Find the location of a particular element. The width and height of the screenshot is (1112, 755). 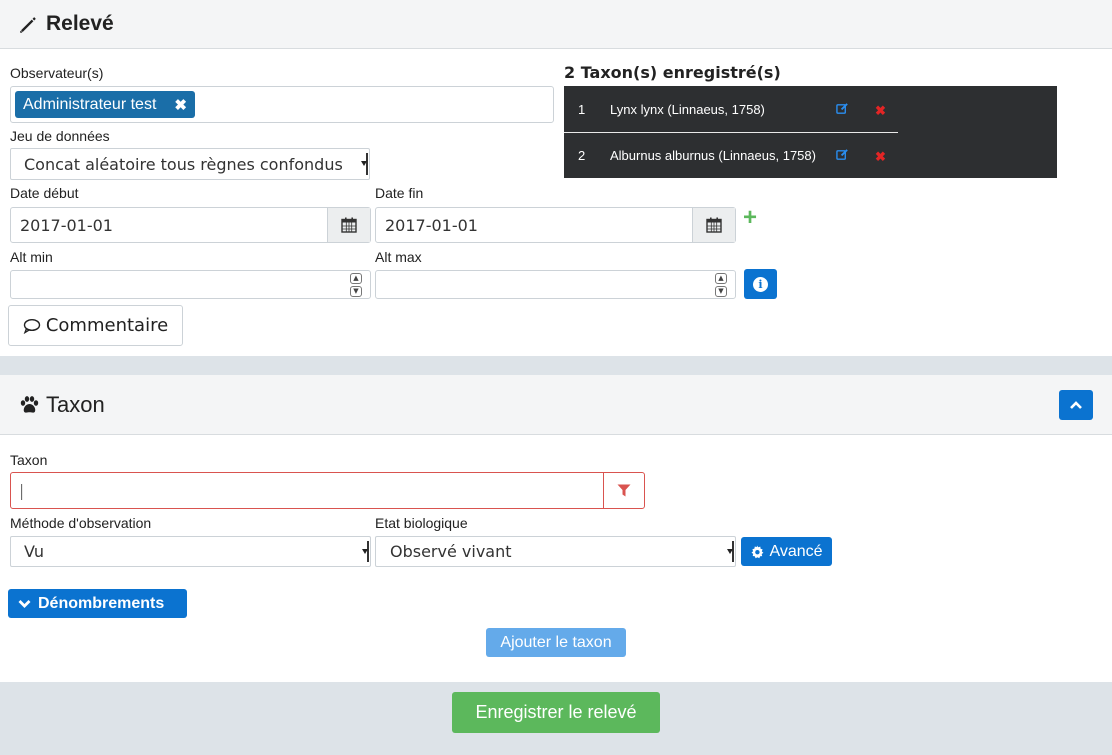

bio-state-select: Observé vivant is located at coordinates (555, 551).